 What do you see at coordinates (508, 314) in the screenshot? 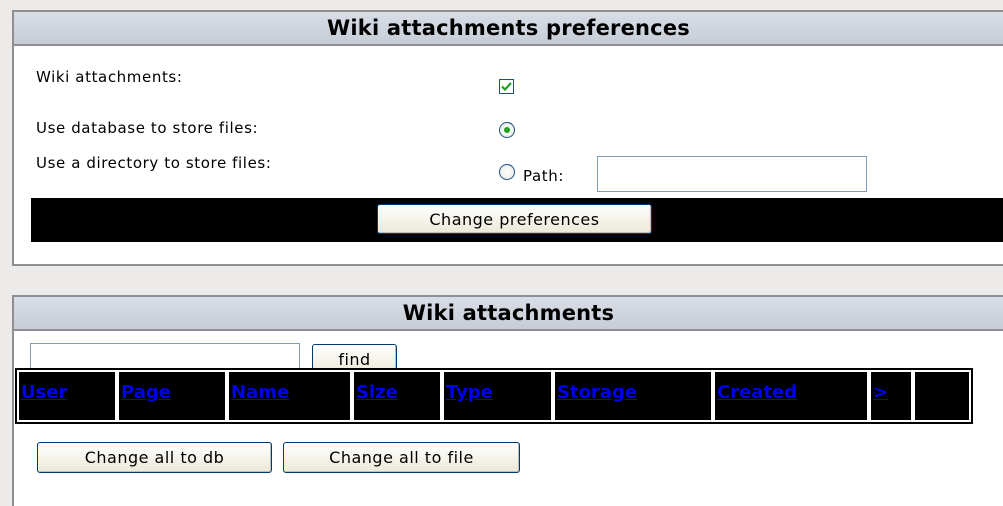
I see `attachments-title: Wiki attachments` at bounding box center [508, 314].